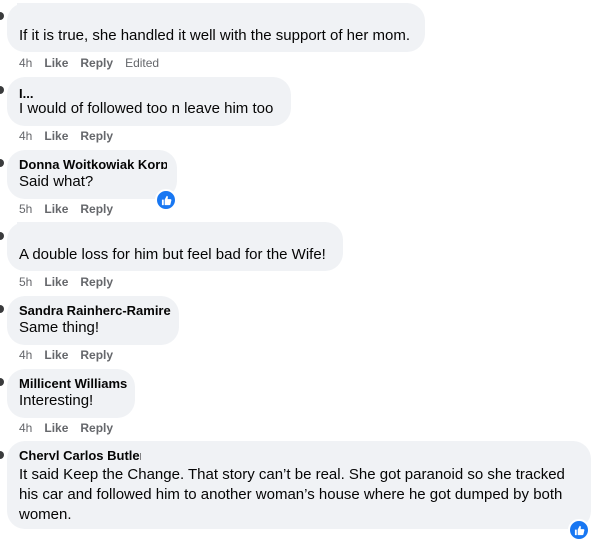  I want to click on comment-text: Interesting!, so click(56, 400).